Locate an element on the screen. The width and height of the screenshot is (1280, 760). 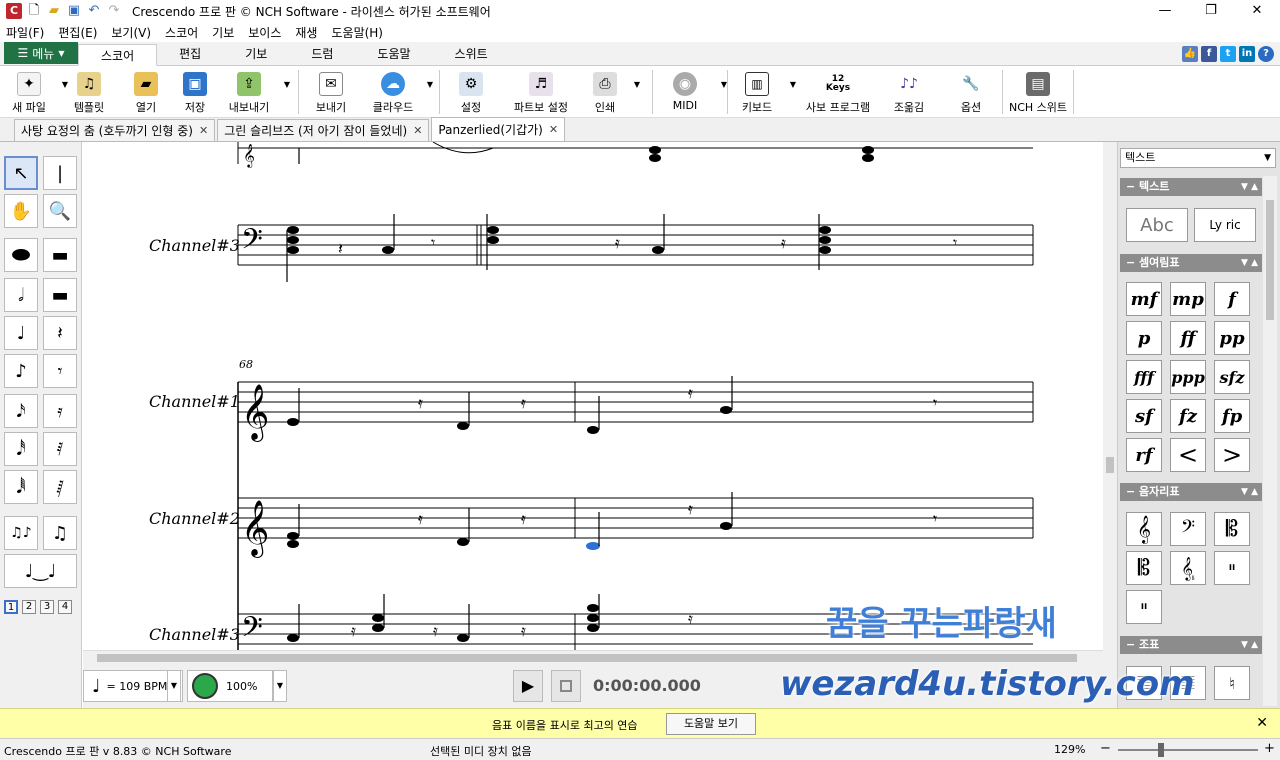
zoom-tool-button: 🔍 is located at coordinates (60, 211).